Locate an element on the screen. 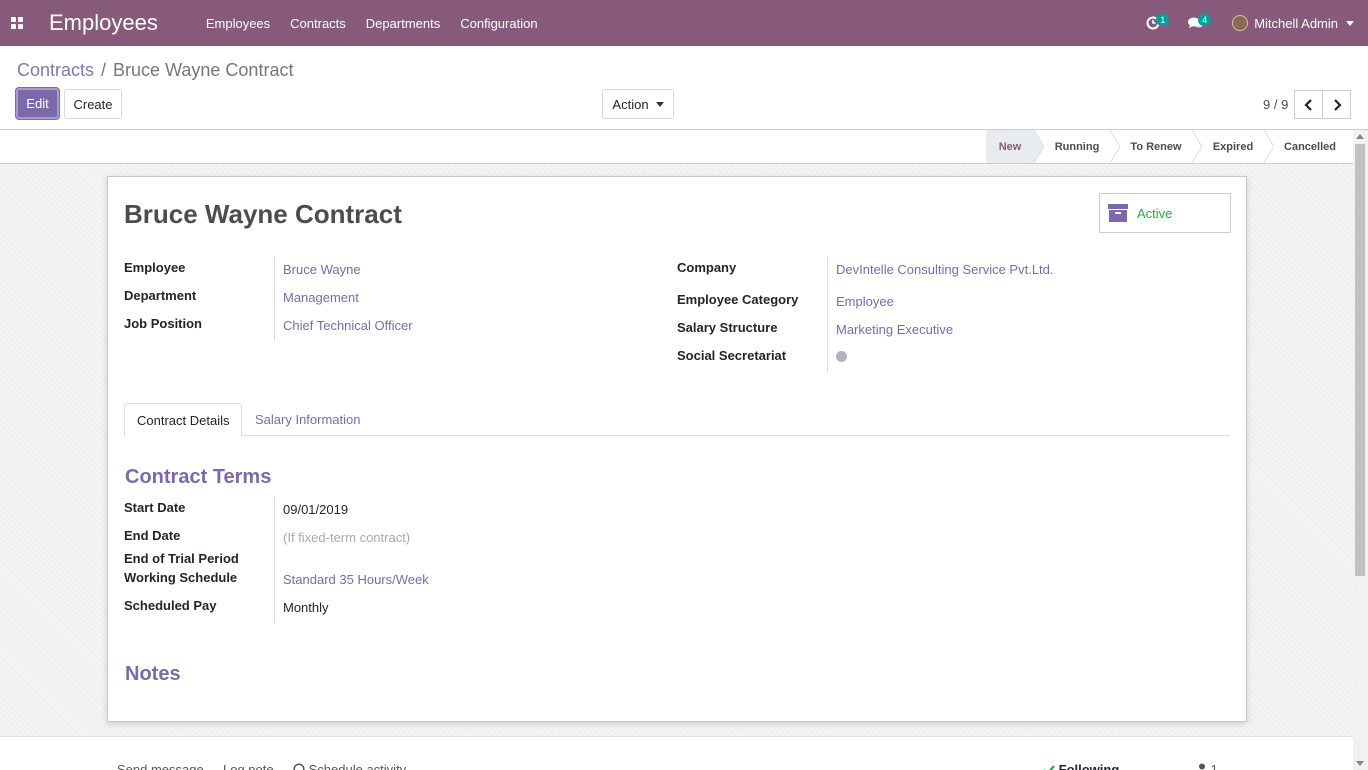  log-note-button: Log note is located at coordinates (248, 766).